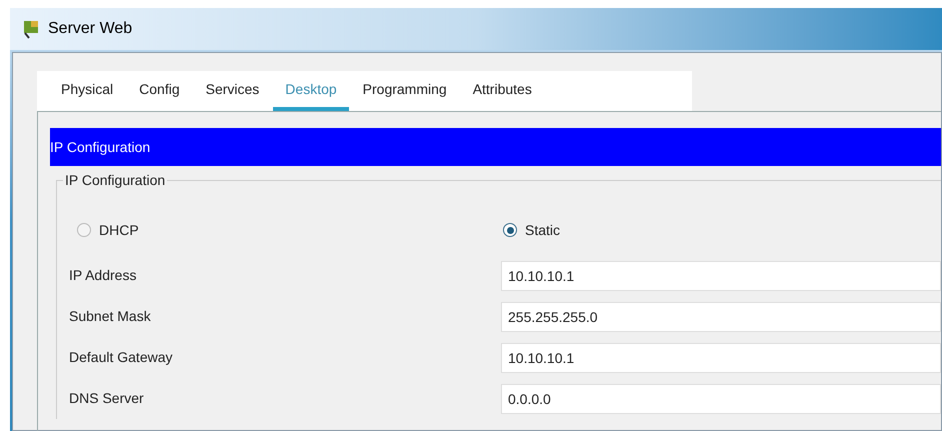  I want to click on radio-option: DHCP, so click(283, 230).